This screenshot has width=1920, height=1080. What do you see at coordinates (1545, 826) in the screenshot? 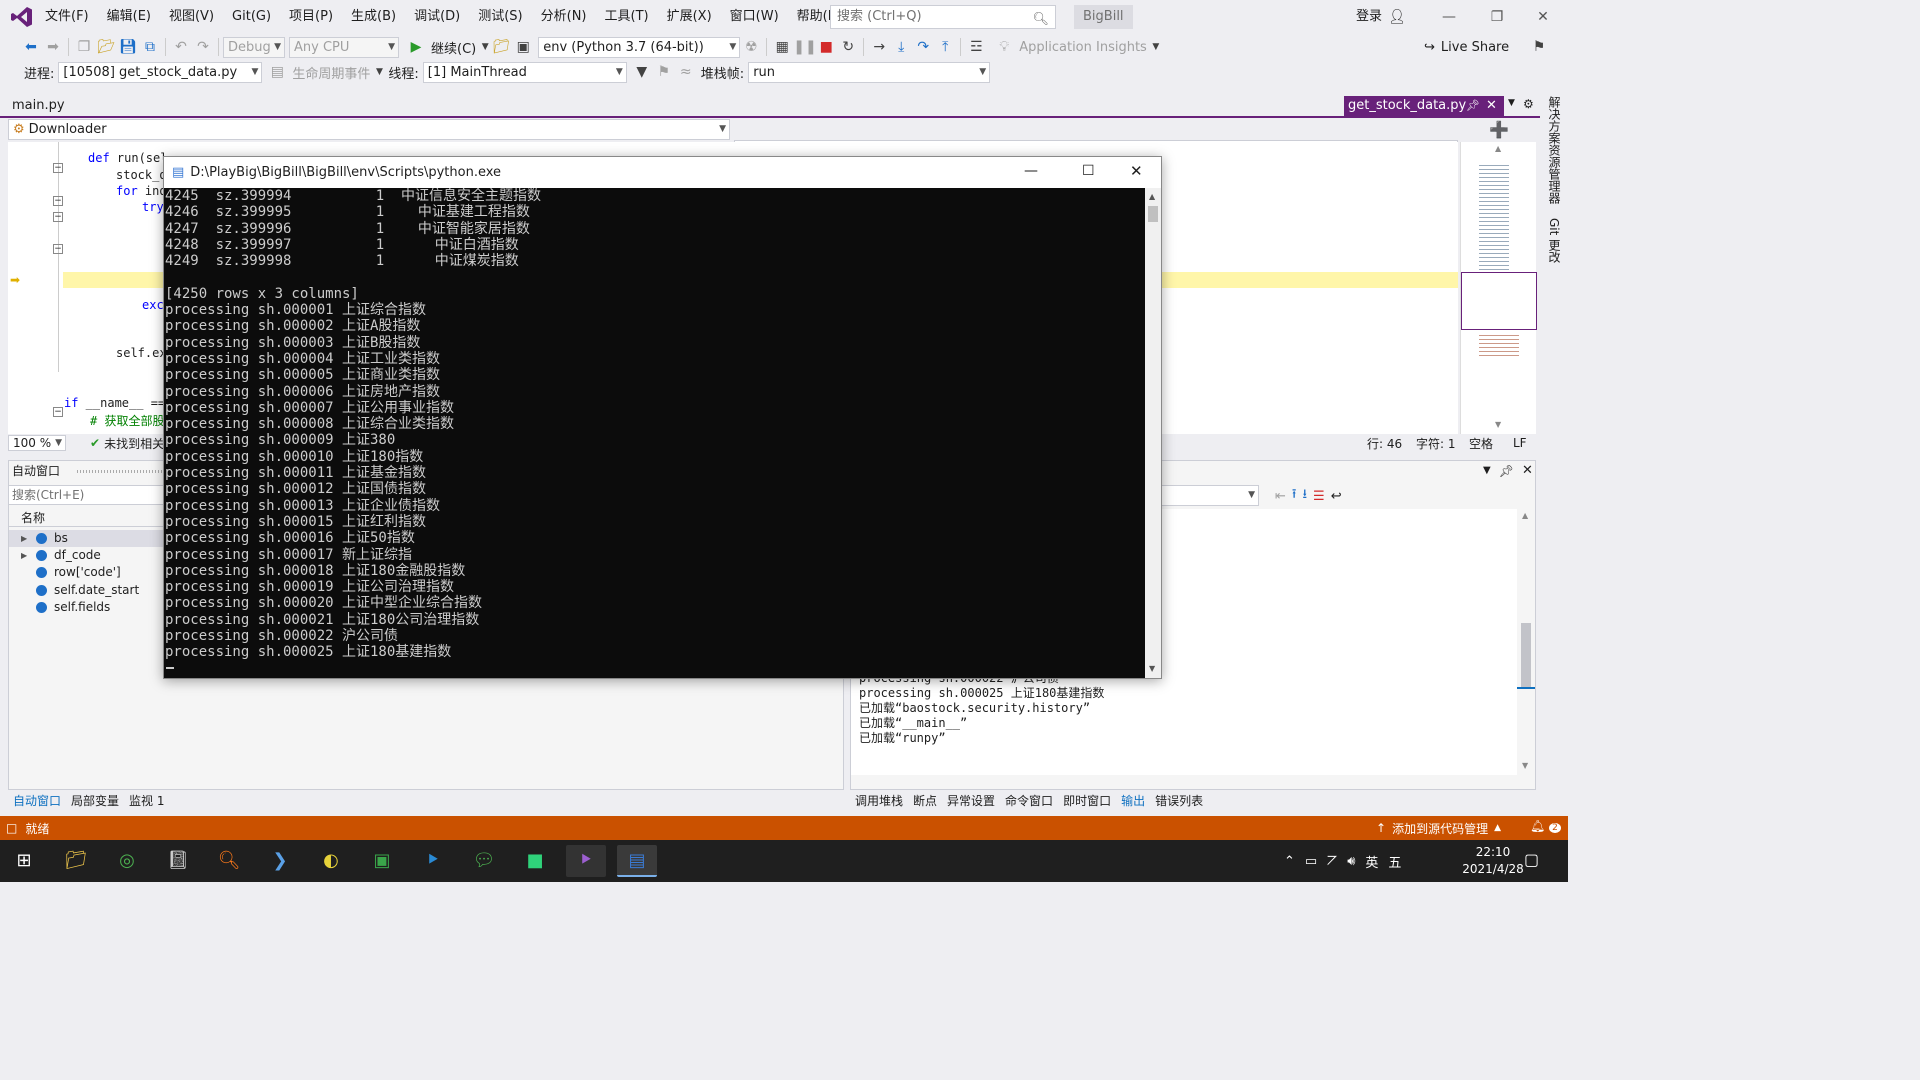
I see `notifications-button: 🔔︎ 2` at bounding box center [1545, 826].